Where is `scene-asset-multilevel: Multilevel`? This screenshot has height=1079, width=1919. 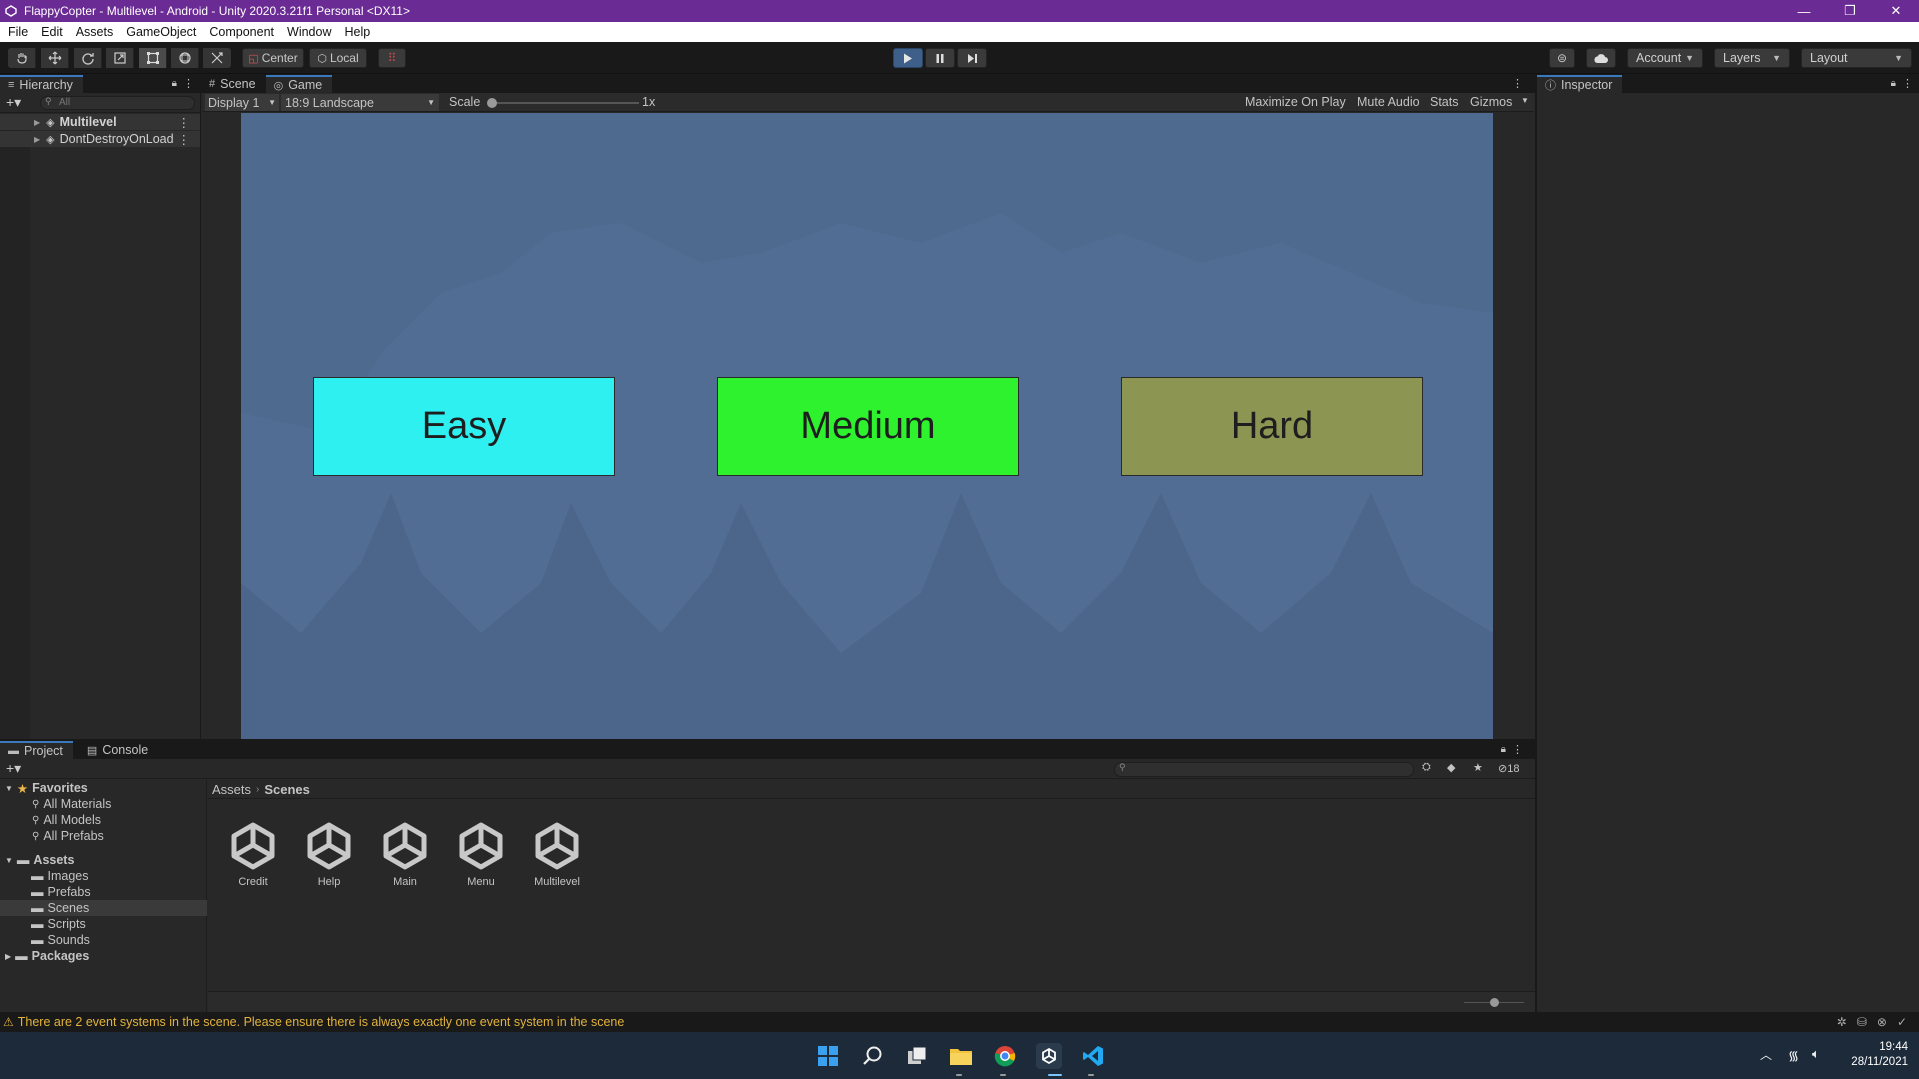 scene-asset-multilevel: Multilevel is located at coordinates (557, 852).